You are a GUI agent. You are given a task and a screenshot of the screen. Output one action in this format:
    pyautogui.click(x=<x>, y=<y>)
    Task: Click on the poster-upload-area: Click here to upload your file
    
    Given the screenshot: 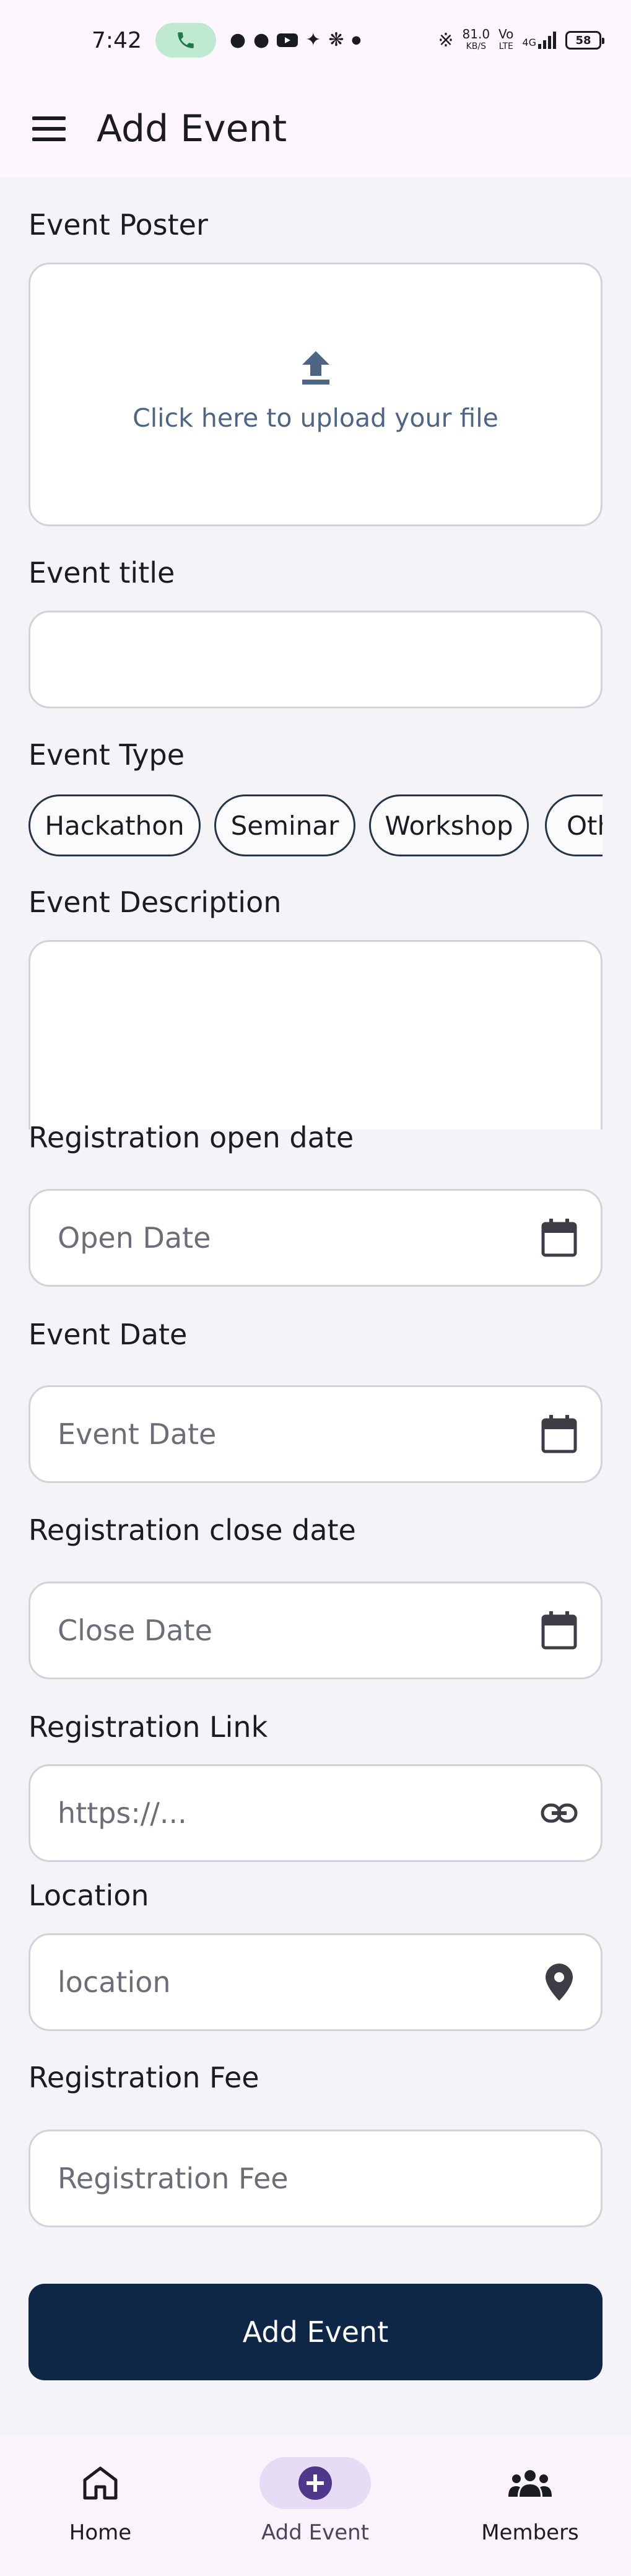 What is the action you would take?
    pyautogui.click(x=315, y=394)
    